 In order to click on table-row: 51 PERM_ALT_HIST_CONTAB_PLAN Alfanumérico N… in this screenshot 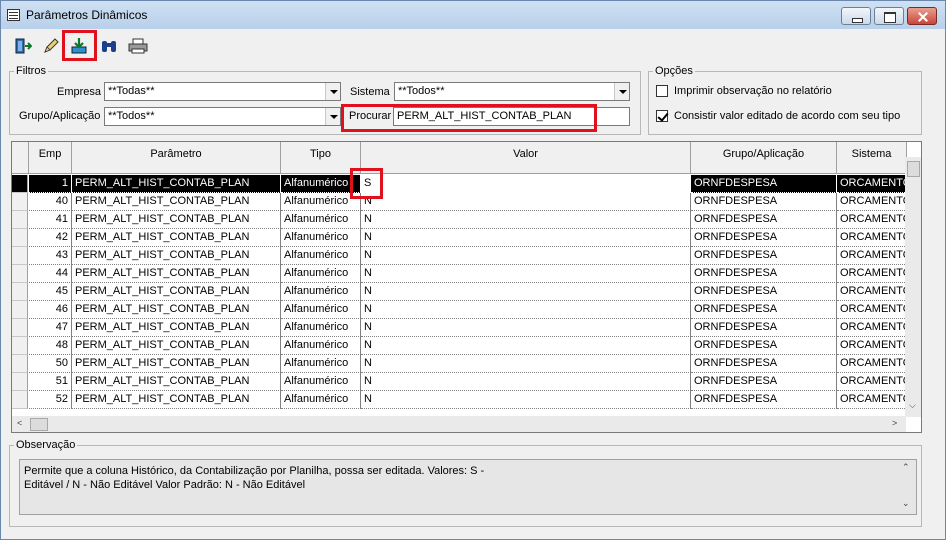, I will do `click(459, 382)`.